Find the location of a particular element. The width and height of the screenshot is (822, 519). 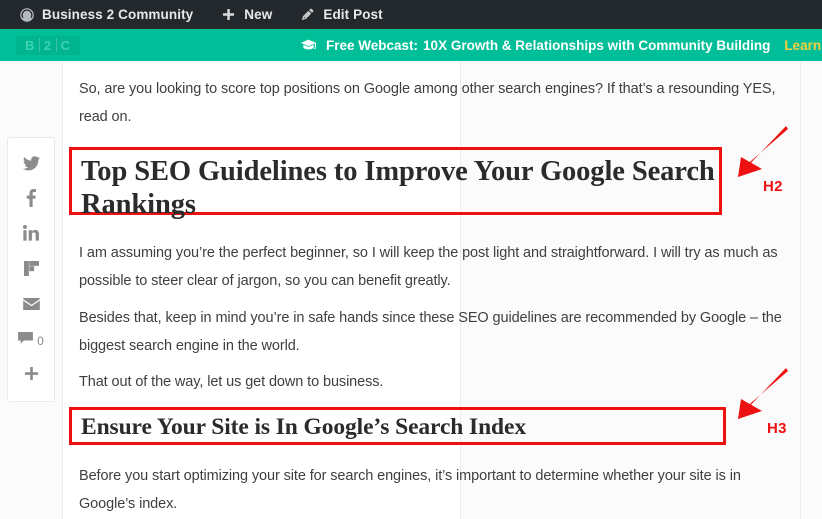

comment-icon is located at coordinates (26, 340).